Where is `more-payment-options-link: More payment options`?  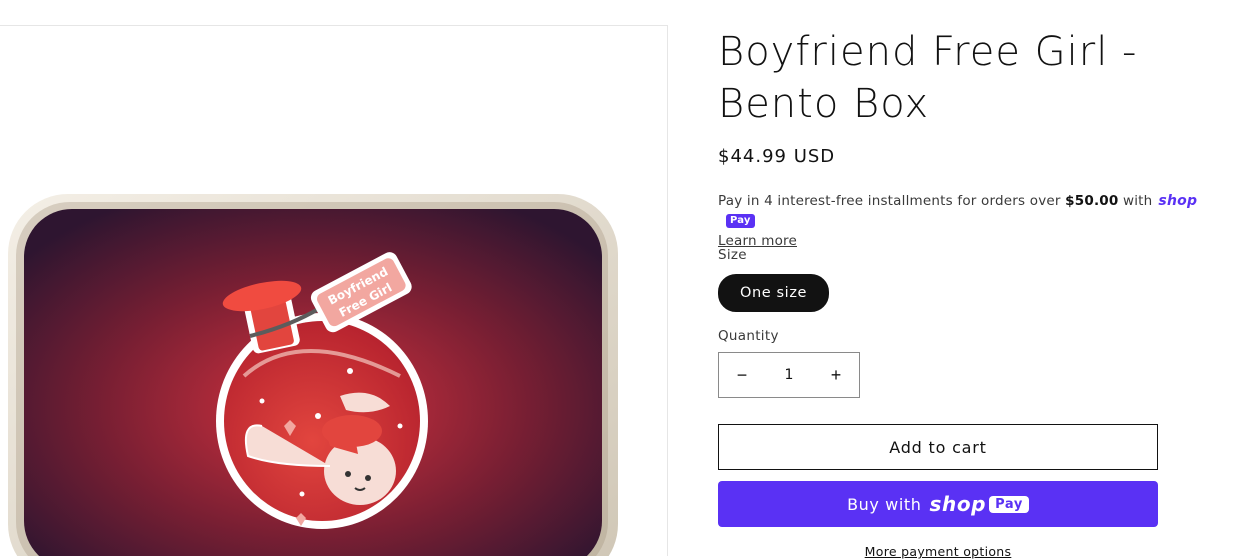 more-payment-options-link: More payment options is located at coordinates (938, 551).